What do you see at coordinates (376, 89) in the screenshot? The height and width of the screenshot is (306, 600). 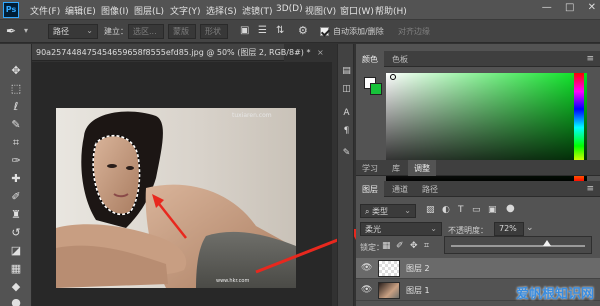 I see `background-color-swatch` at bounding box center [376, 89].